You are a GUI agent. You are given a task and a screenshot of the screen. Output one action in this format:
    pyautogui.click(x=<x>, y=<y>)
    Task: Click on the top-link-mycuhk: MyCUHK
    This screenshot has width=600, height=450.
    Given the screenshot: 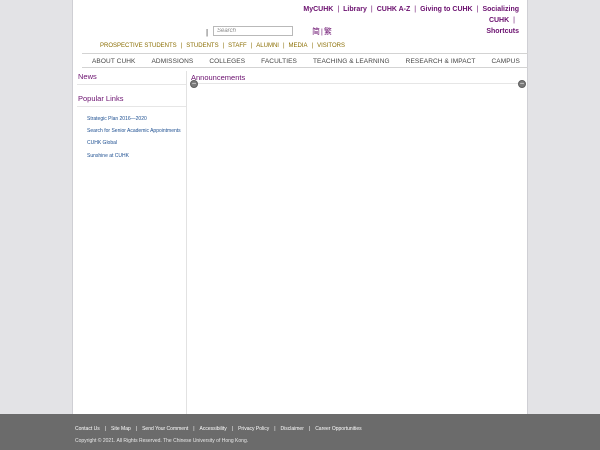 What is the action you would take?
    pyautogui.click(x=318, y=9)
    